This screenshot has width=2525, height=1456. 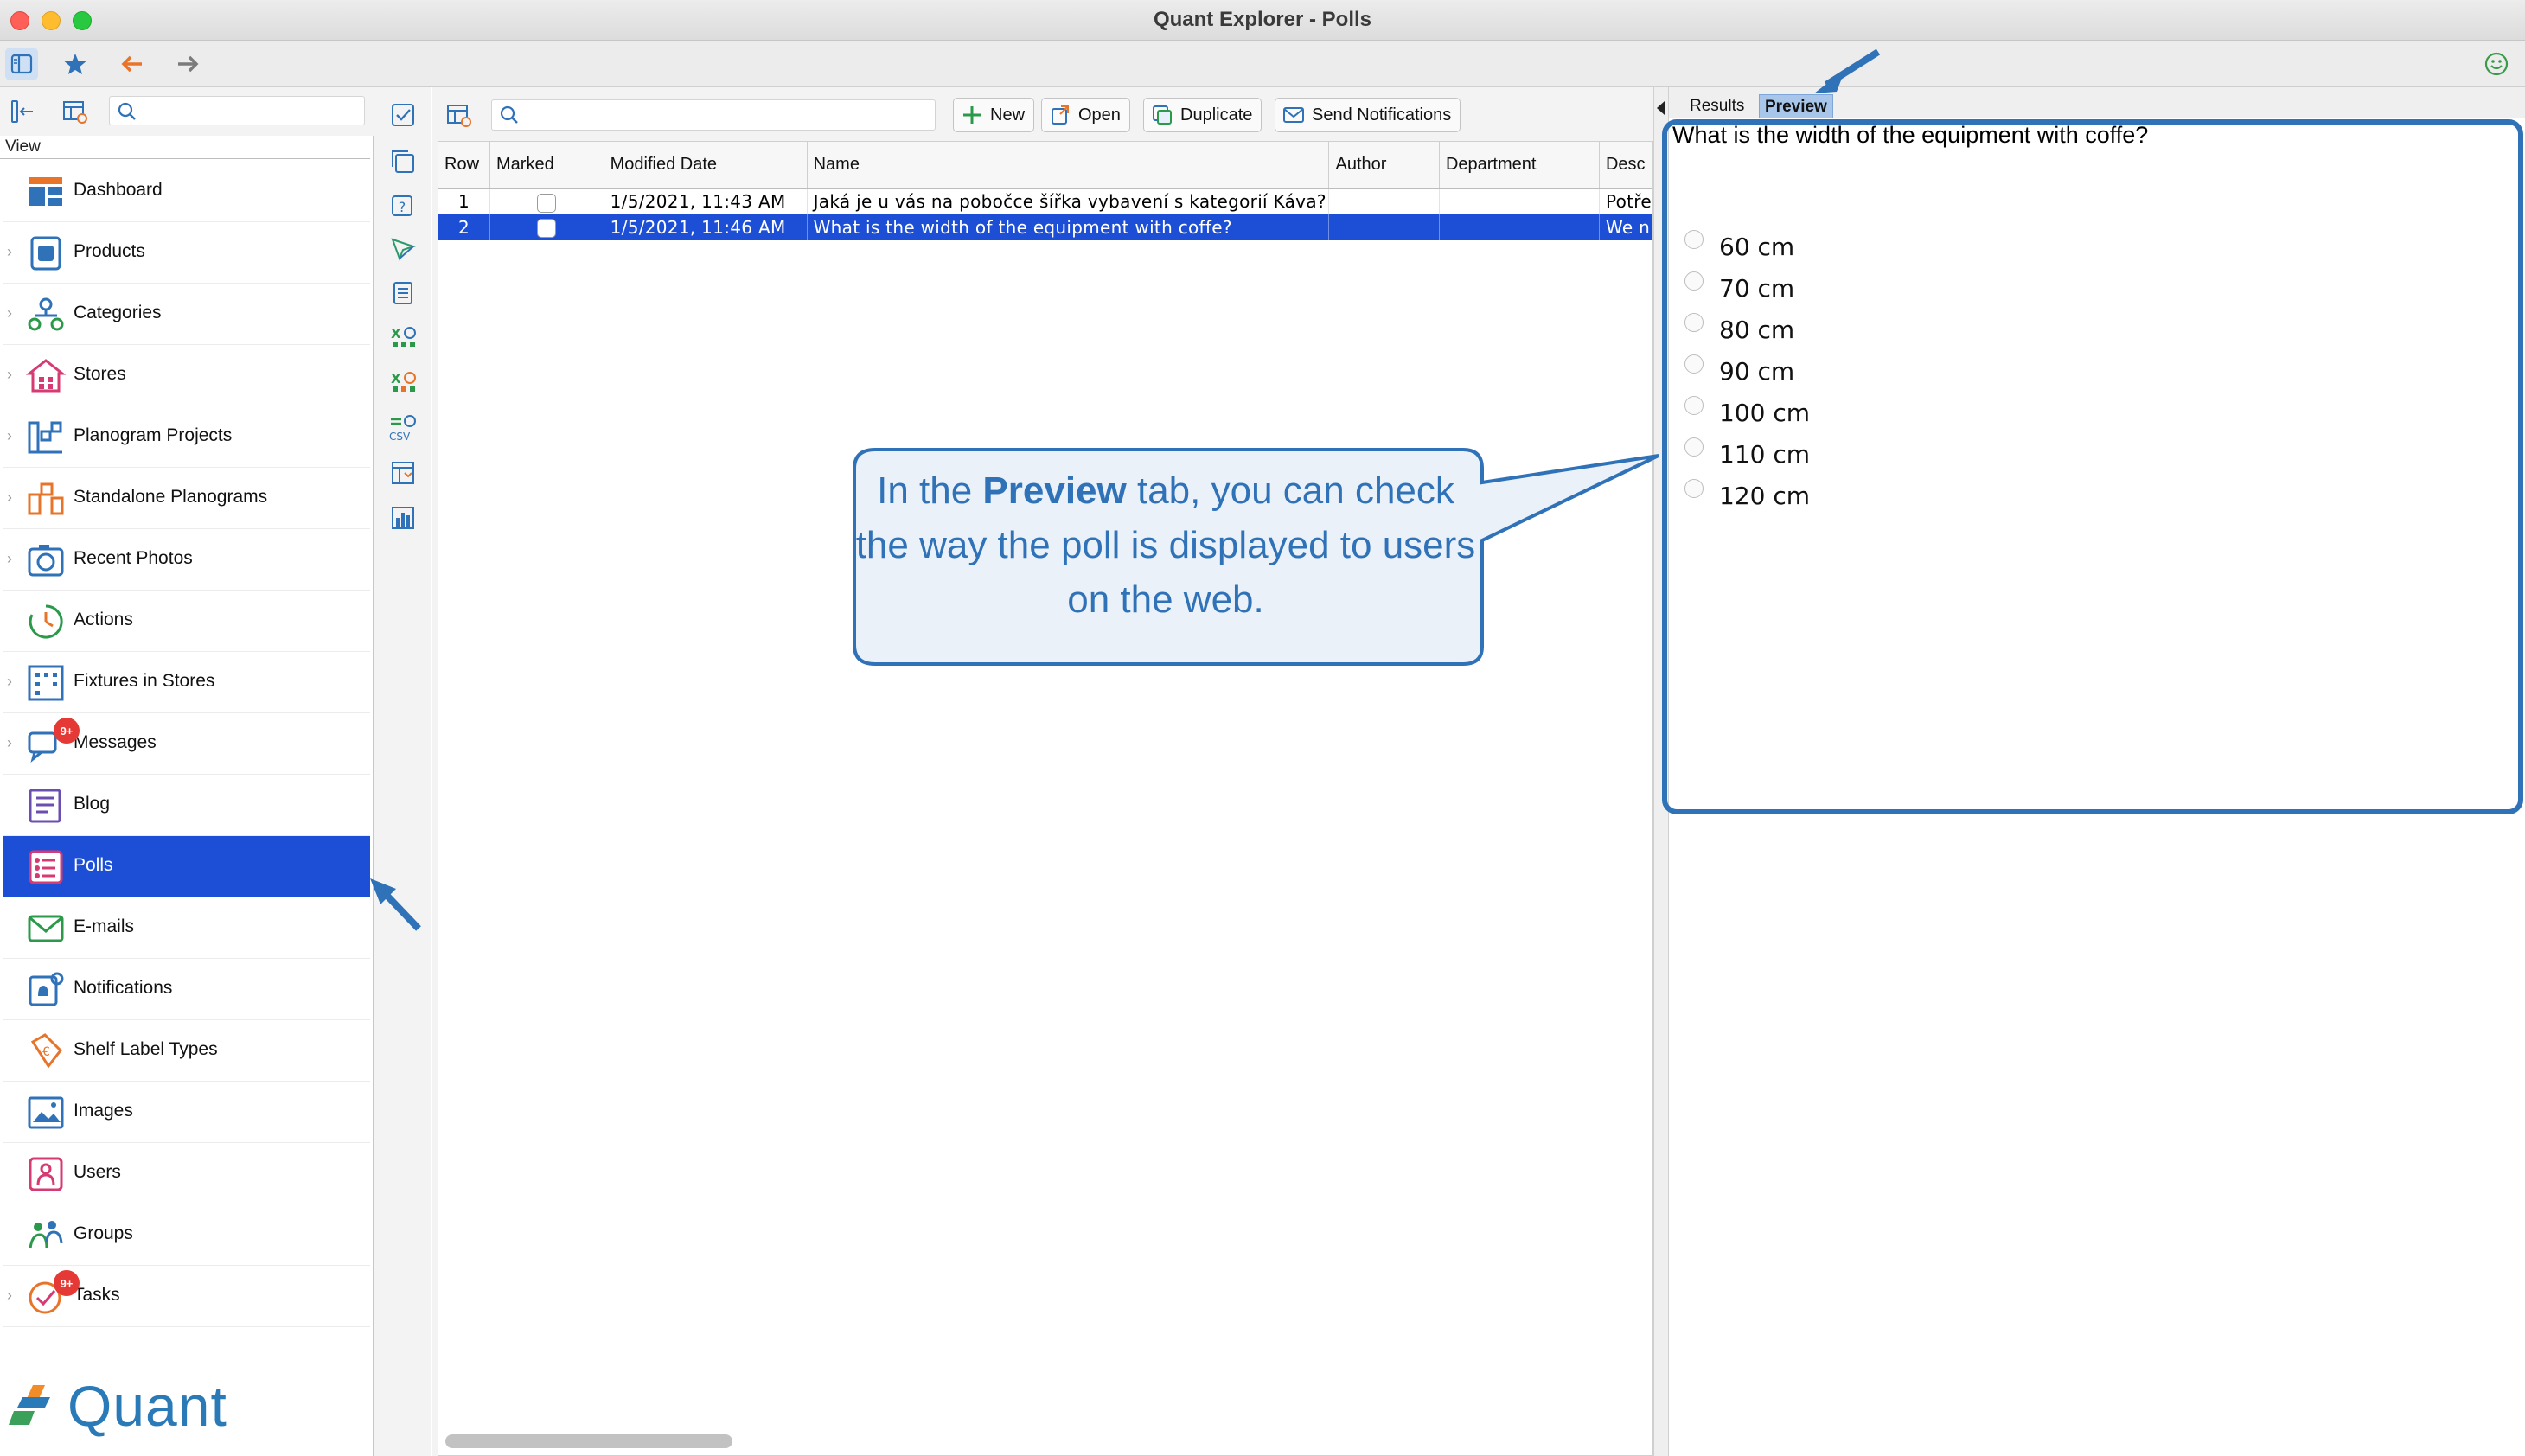 What do you see at coordinates (46, 867) in the screenshot?
I see `polls-icon` at bounding box center [46, 867].